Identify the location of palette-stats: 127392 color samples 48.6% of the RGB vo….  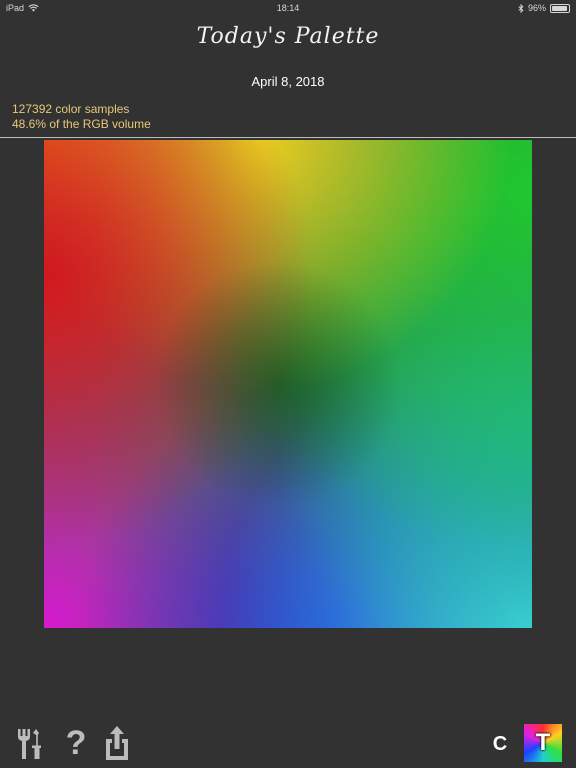
(81, 117).